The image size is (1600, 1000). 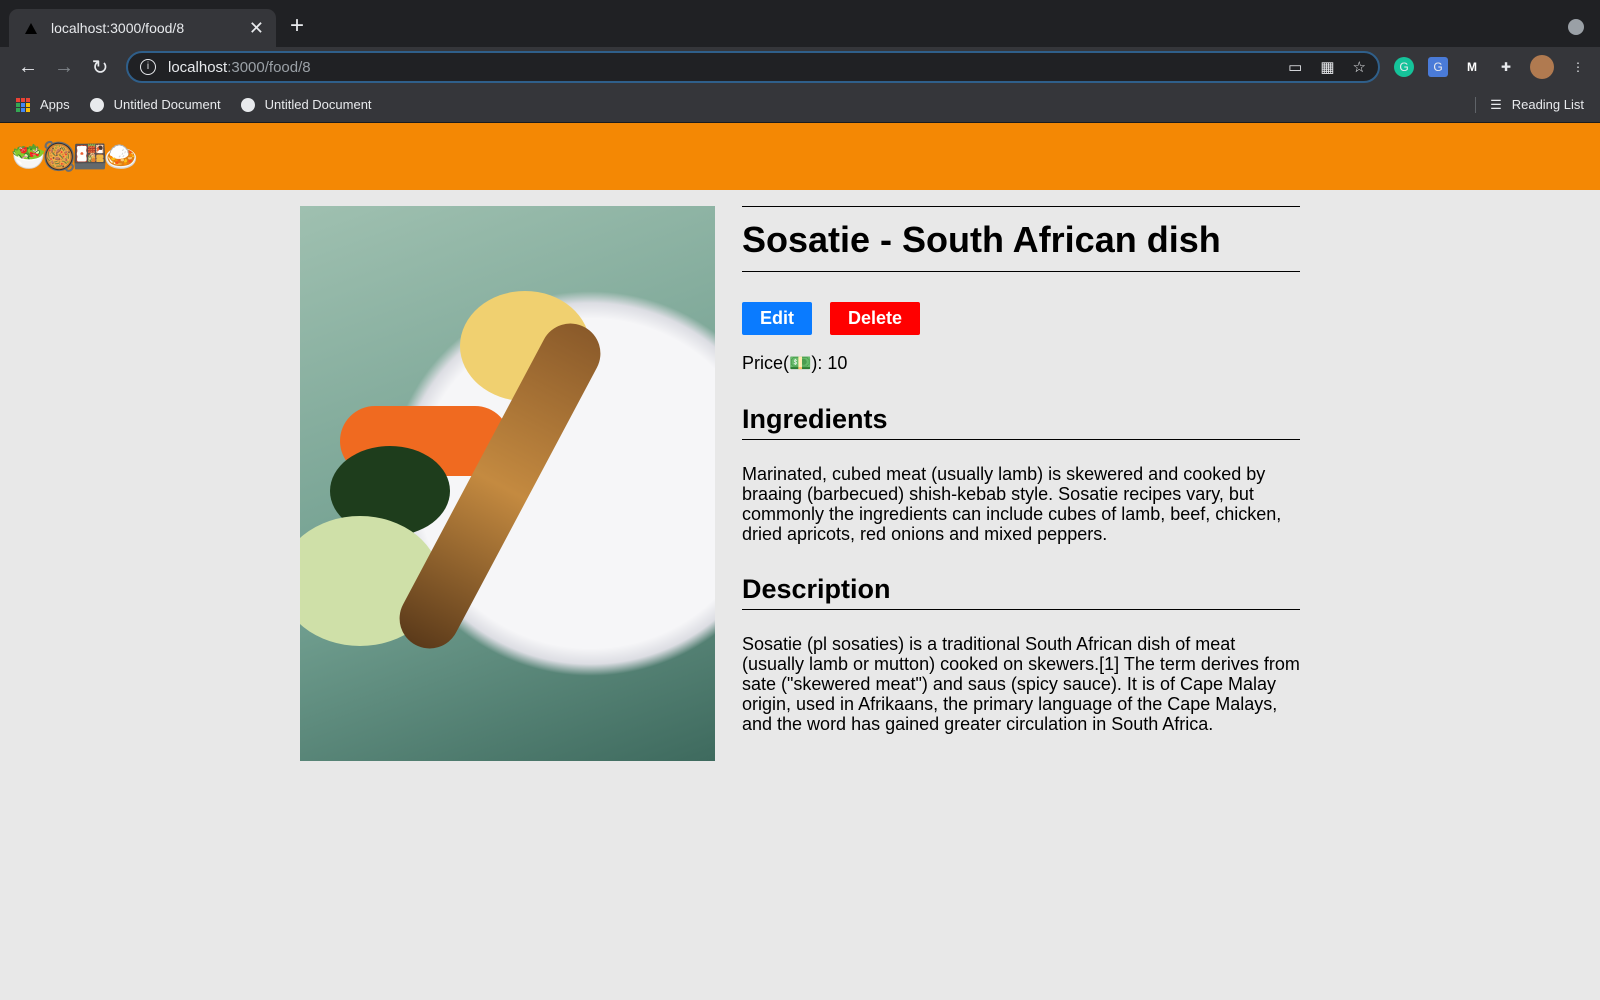 I want to click on extensions-icon: ✚, so click(x=1506, y=67).